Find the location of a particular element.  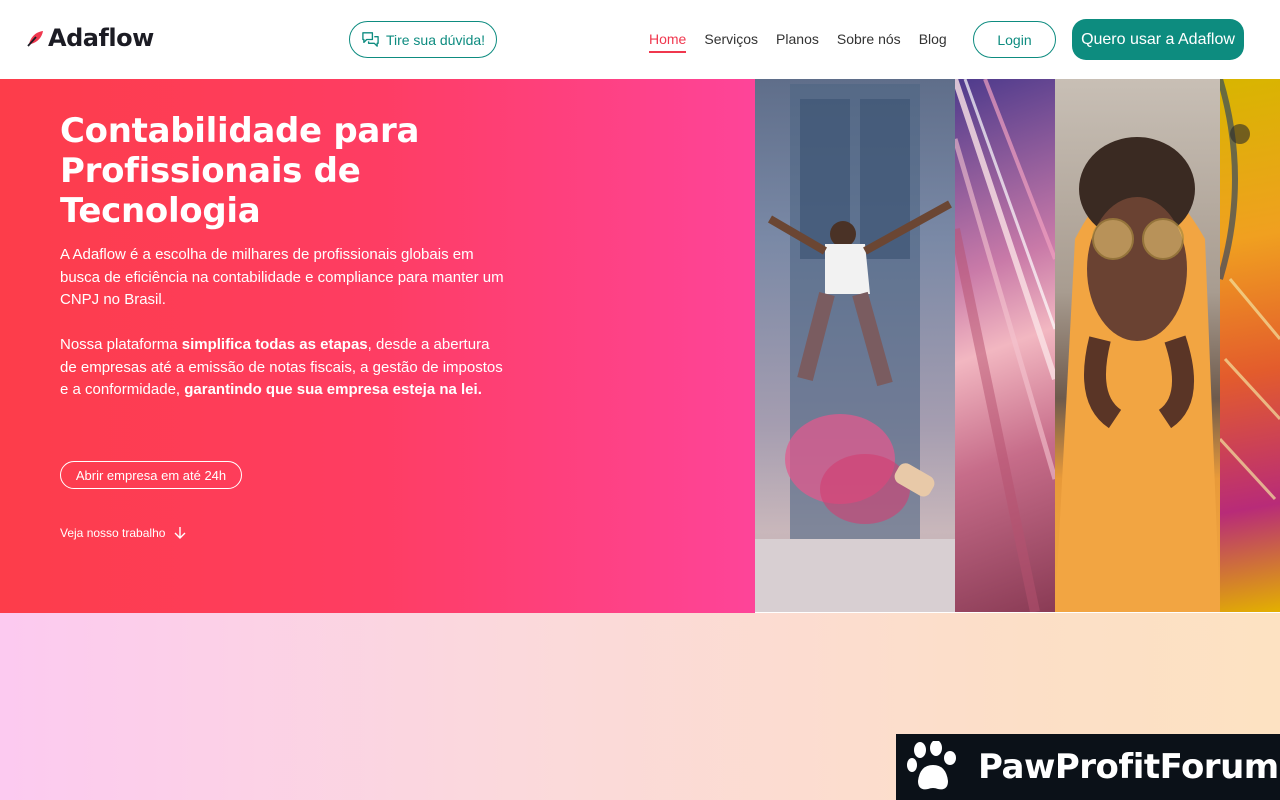

watermark-text: PawProfitForum is located at coordinates (1128, 767).